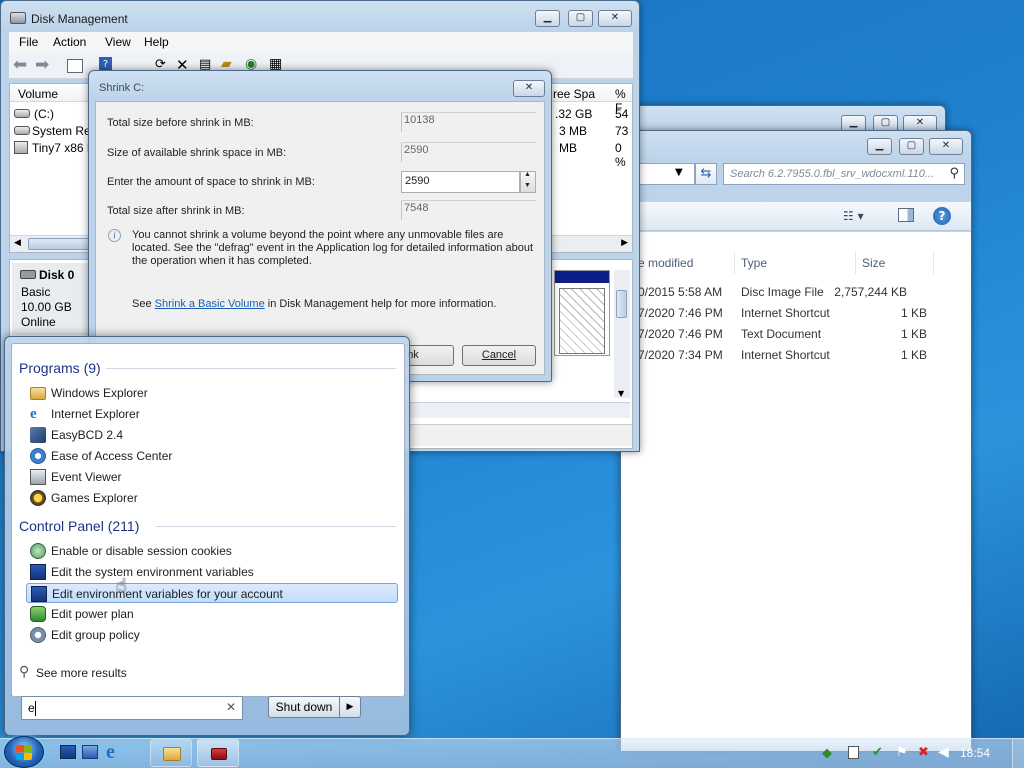  What do you see at coordinates (38, 94) in the screenshot?
I see `column-volume: Volume` at bounding box center [38, 94].